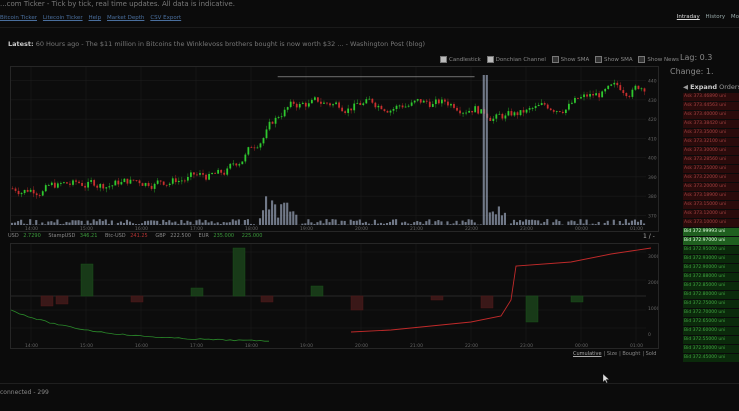 The image size is (739, 411). Describe the element at coordinates (711, 304) in the screenshot. I see `order-row: Bid 372.75000 uni` at that location.